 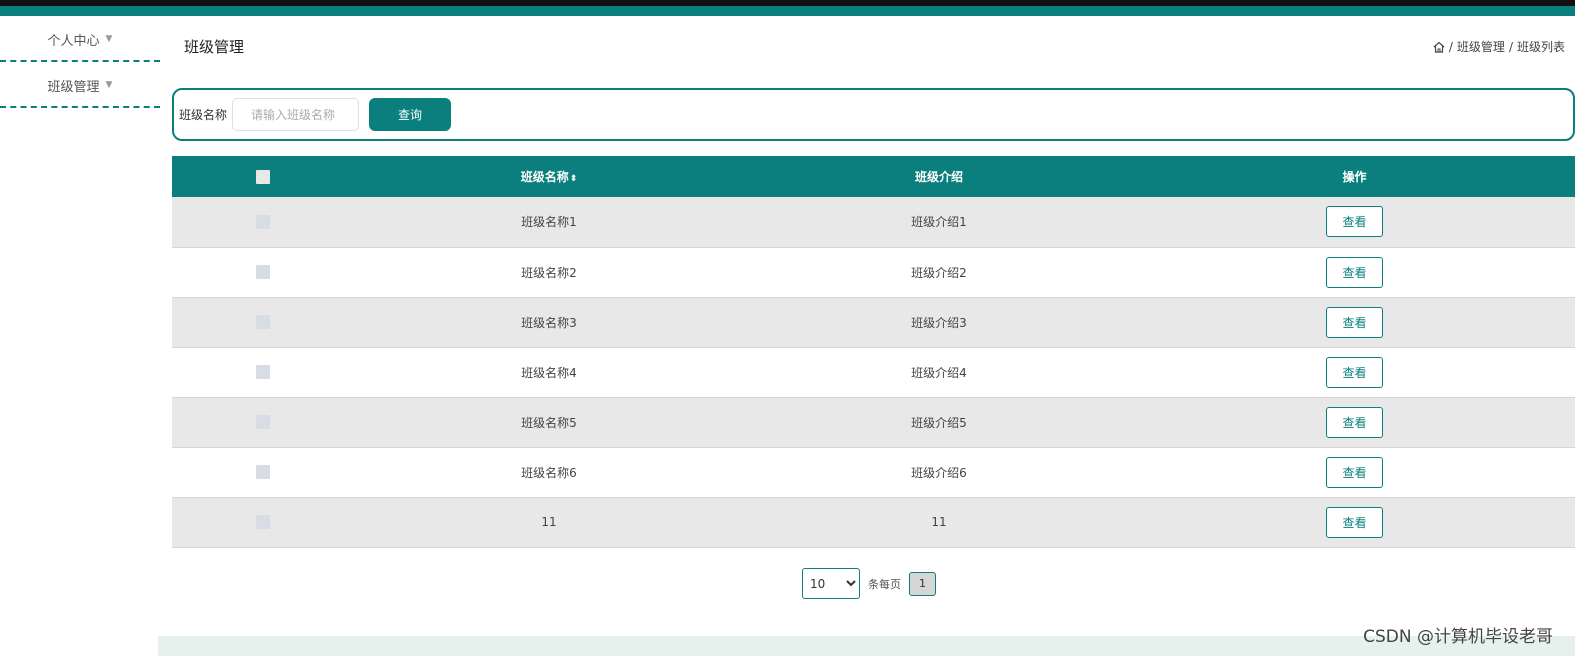 I want to click on cell-class-name: 11, so click(x=549, y=522).